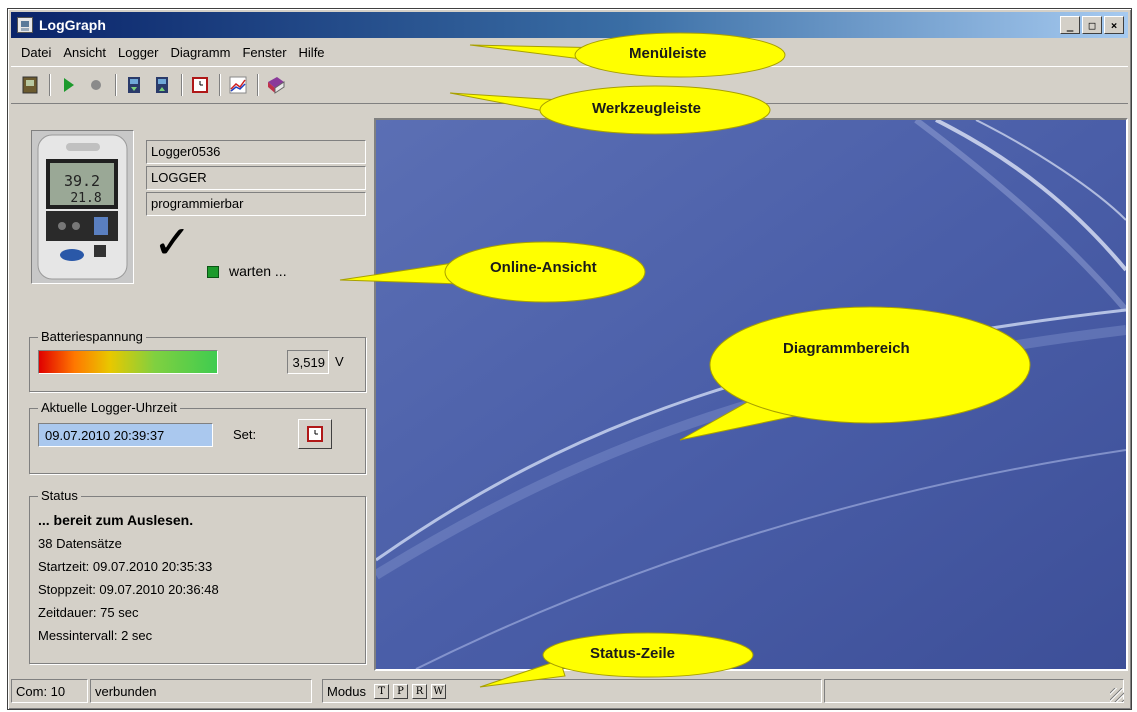 The height and width of the screenshot is (712, 1137). What do you see at coordinates (569, 25) in the screenshot?
I see `title-bar: LogGraph _ □ ×` at bounding box center [569, 25].